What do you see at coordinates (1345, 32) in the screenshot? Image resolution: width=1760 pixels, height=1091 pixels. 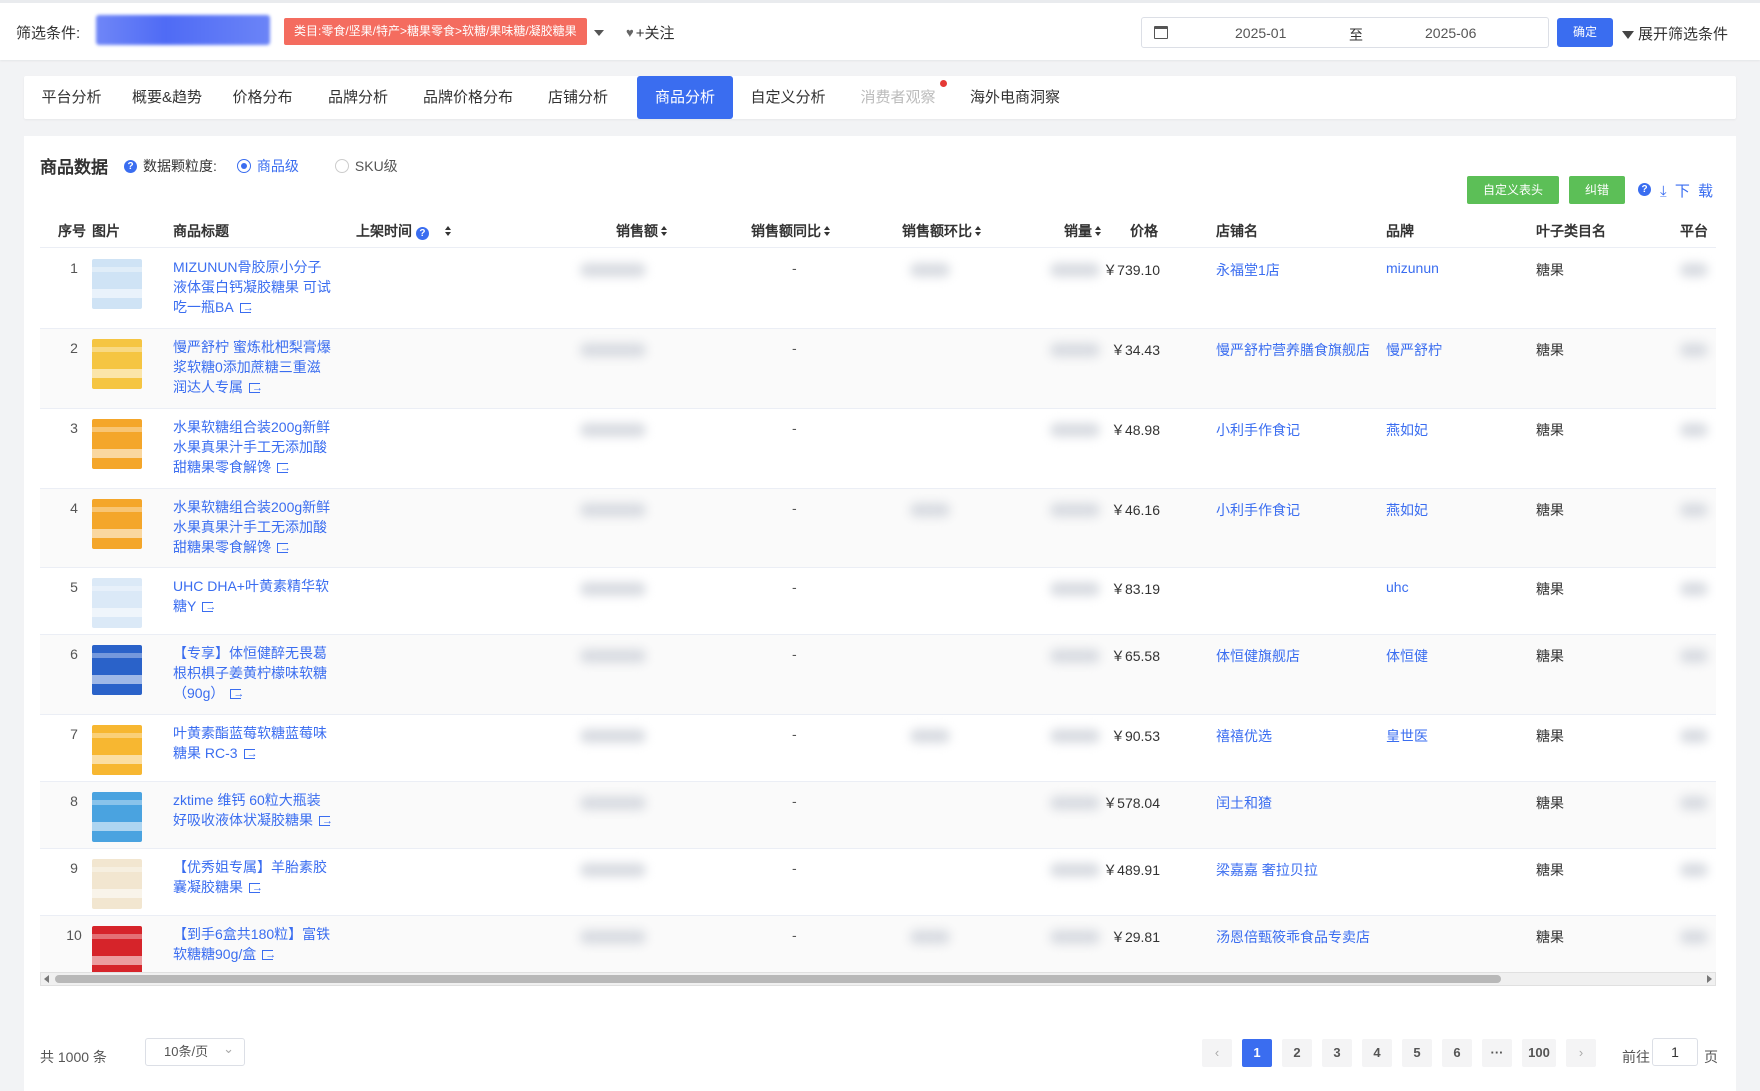 I see `date-range-picker: 2025-01 至 2025-06` at bounding box center [1345, 32].